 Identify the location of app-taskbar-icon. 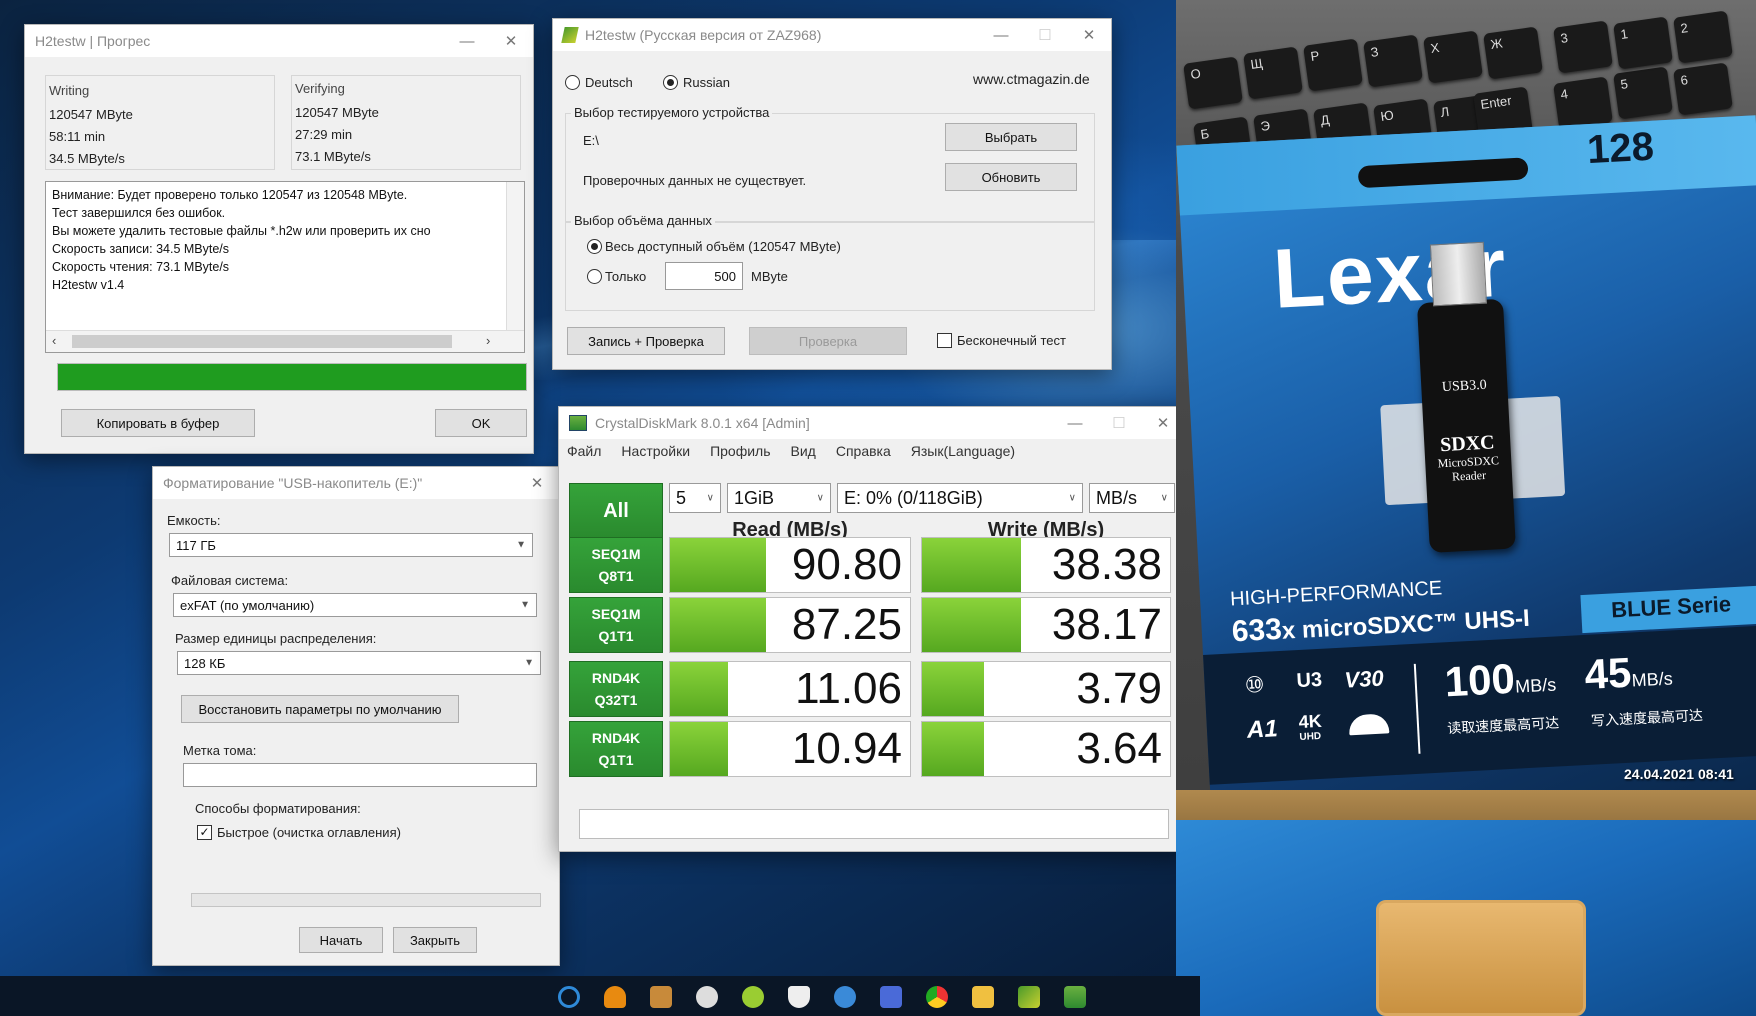
(983, 997).